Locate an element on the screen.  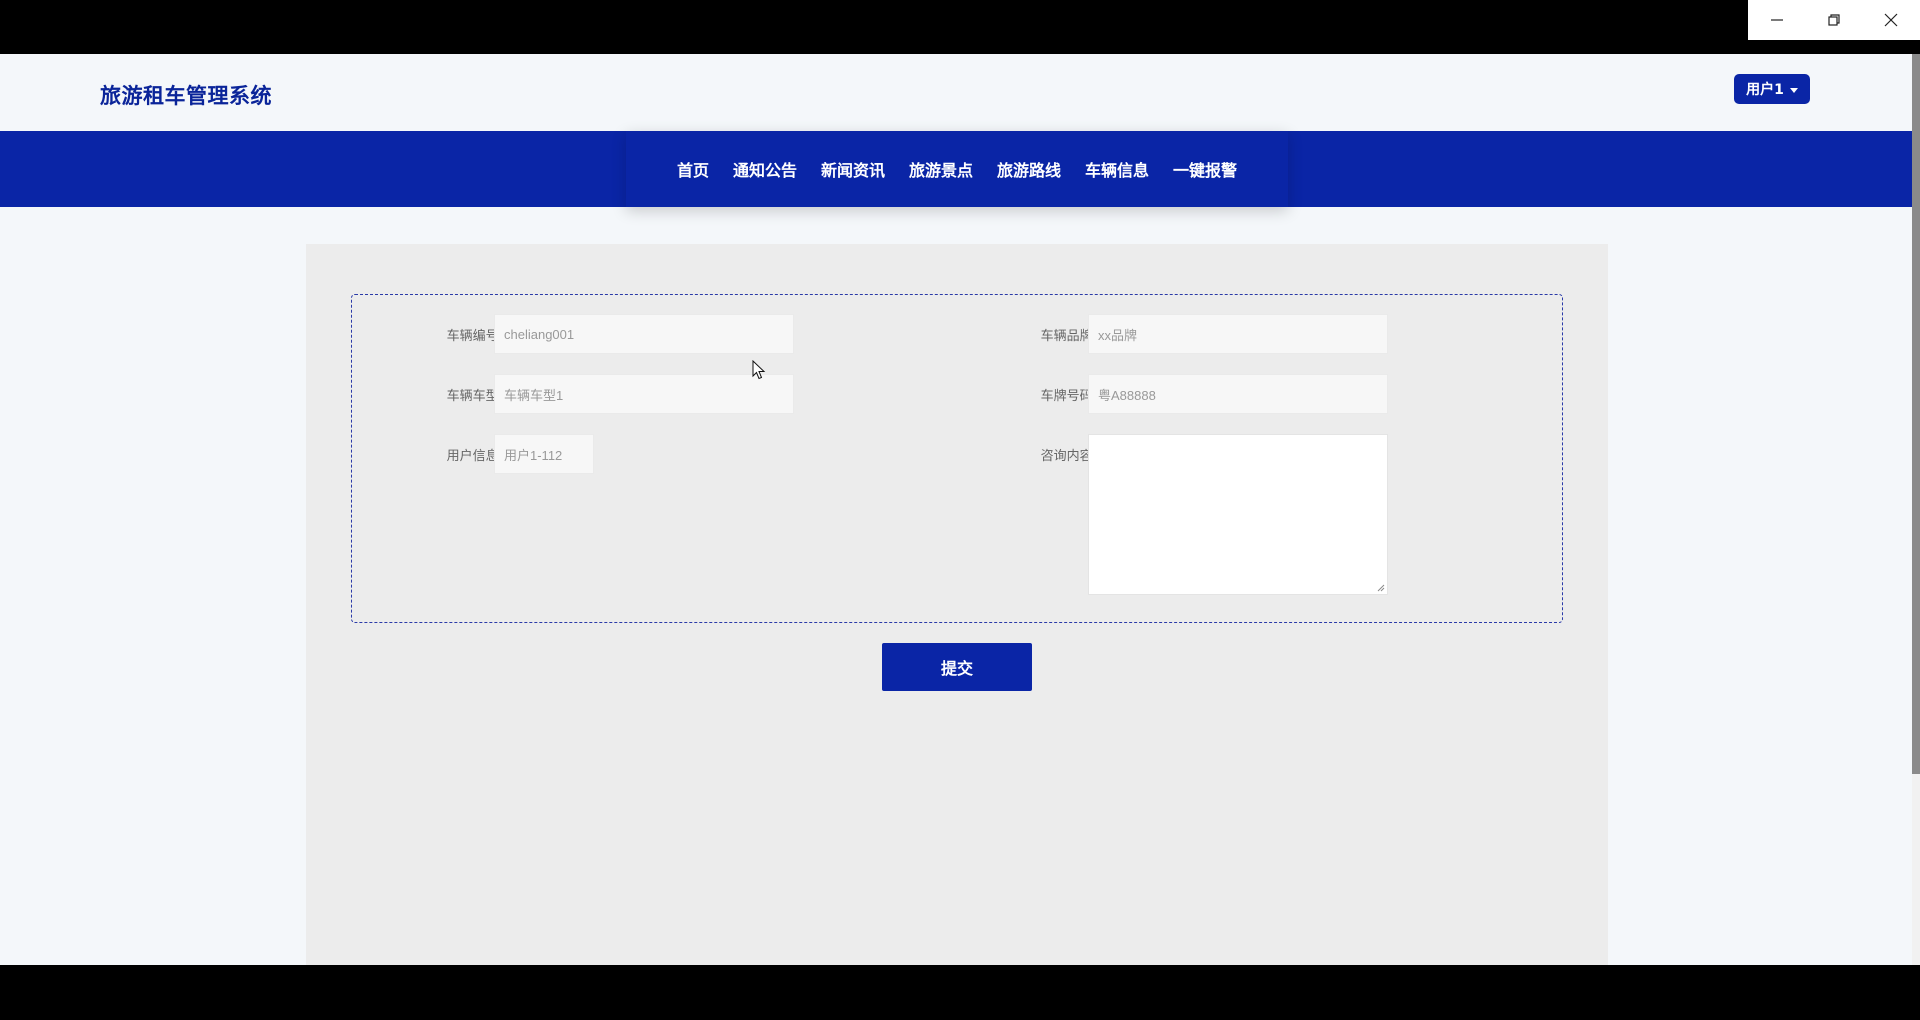
plate-no-field: 粤A88888 is located at coordinates (1238, 394).